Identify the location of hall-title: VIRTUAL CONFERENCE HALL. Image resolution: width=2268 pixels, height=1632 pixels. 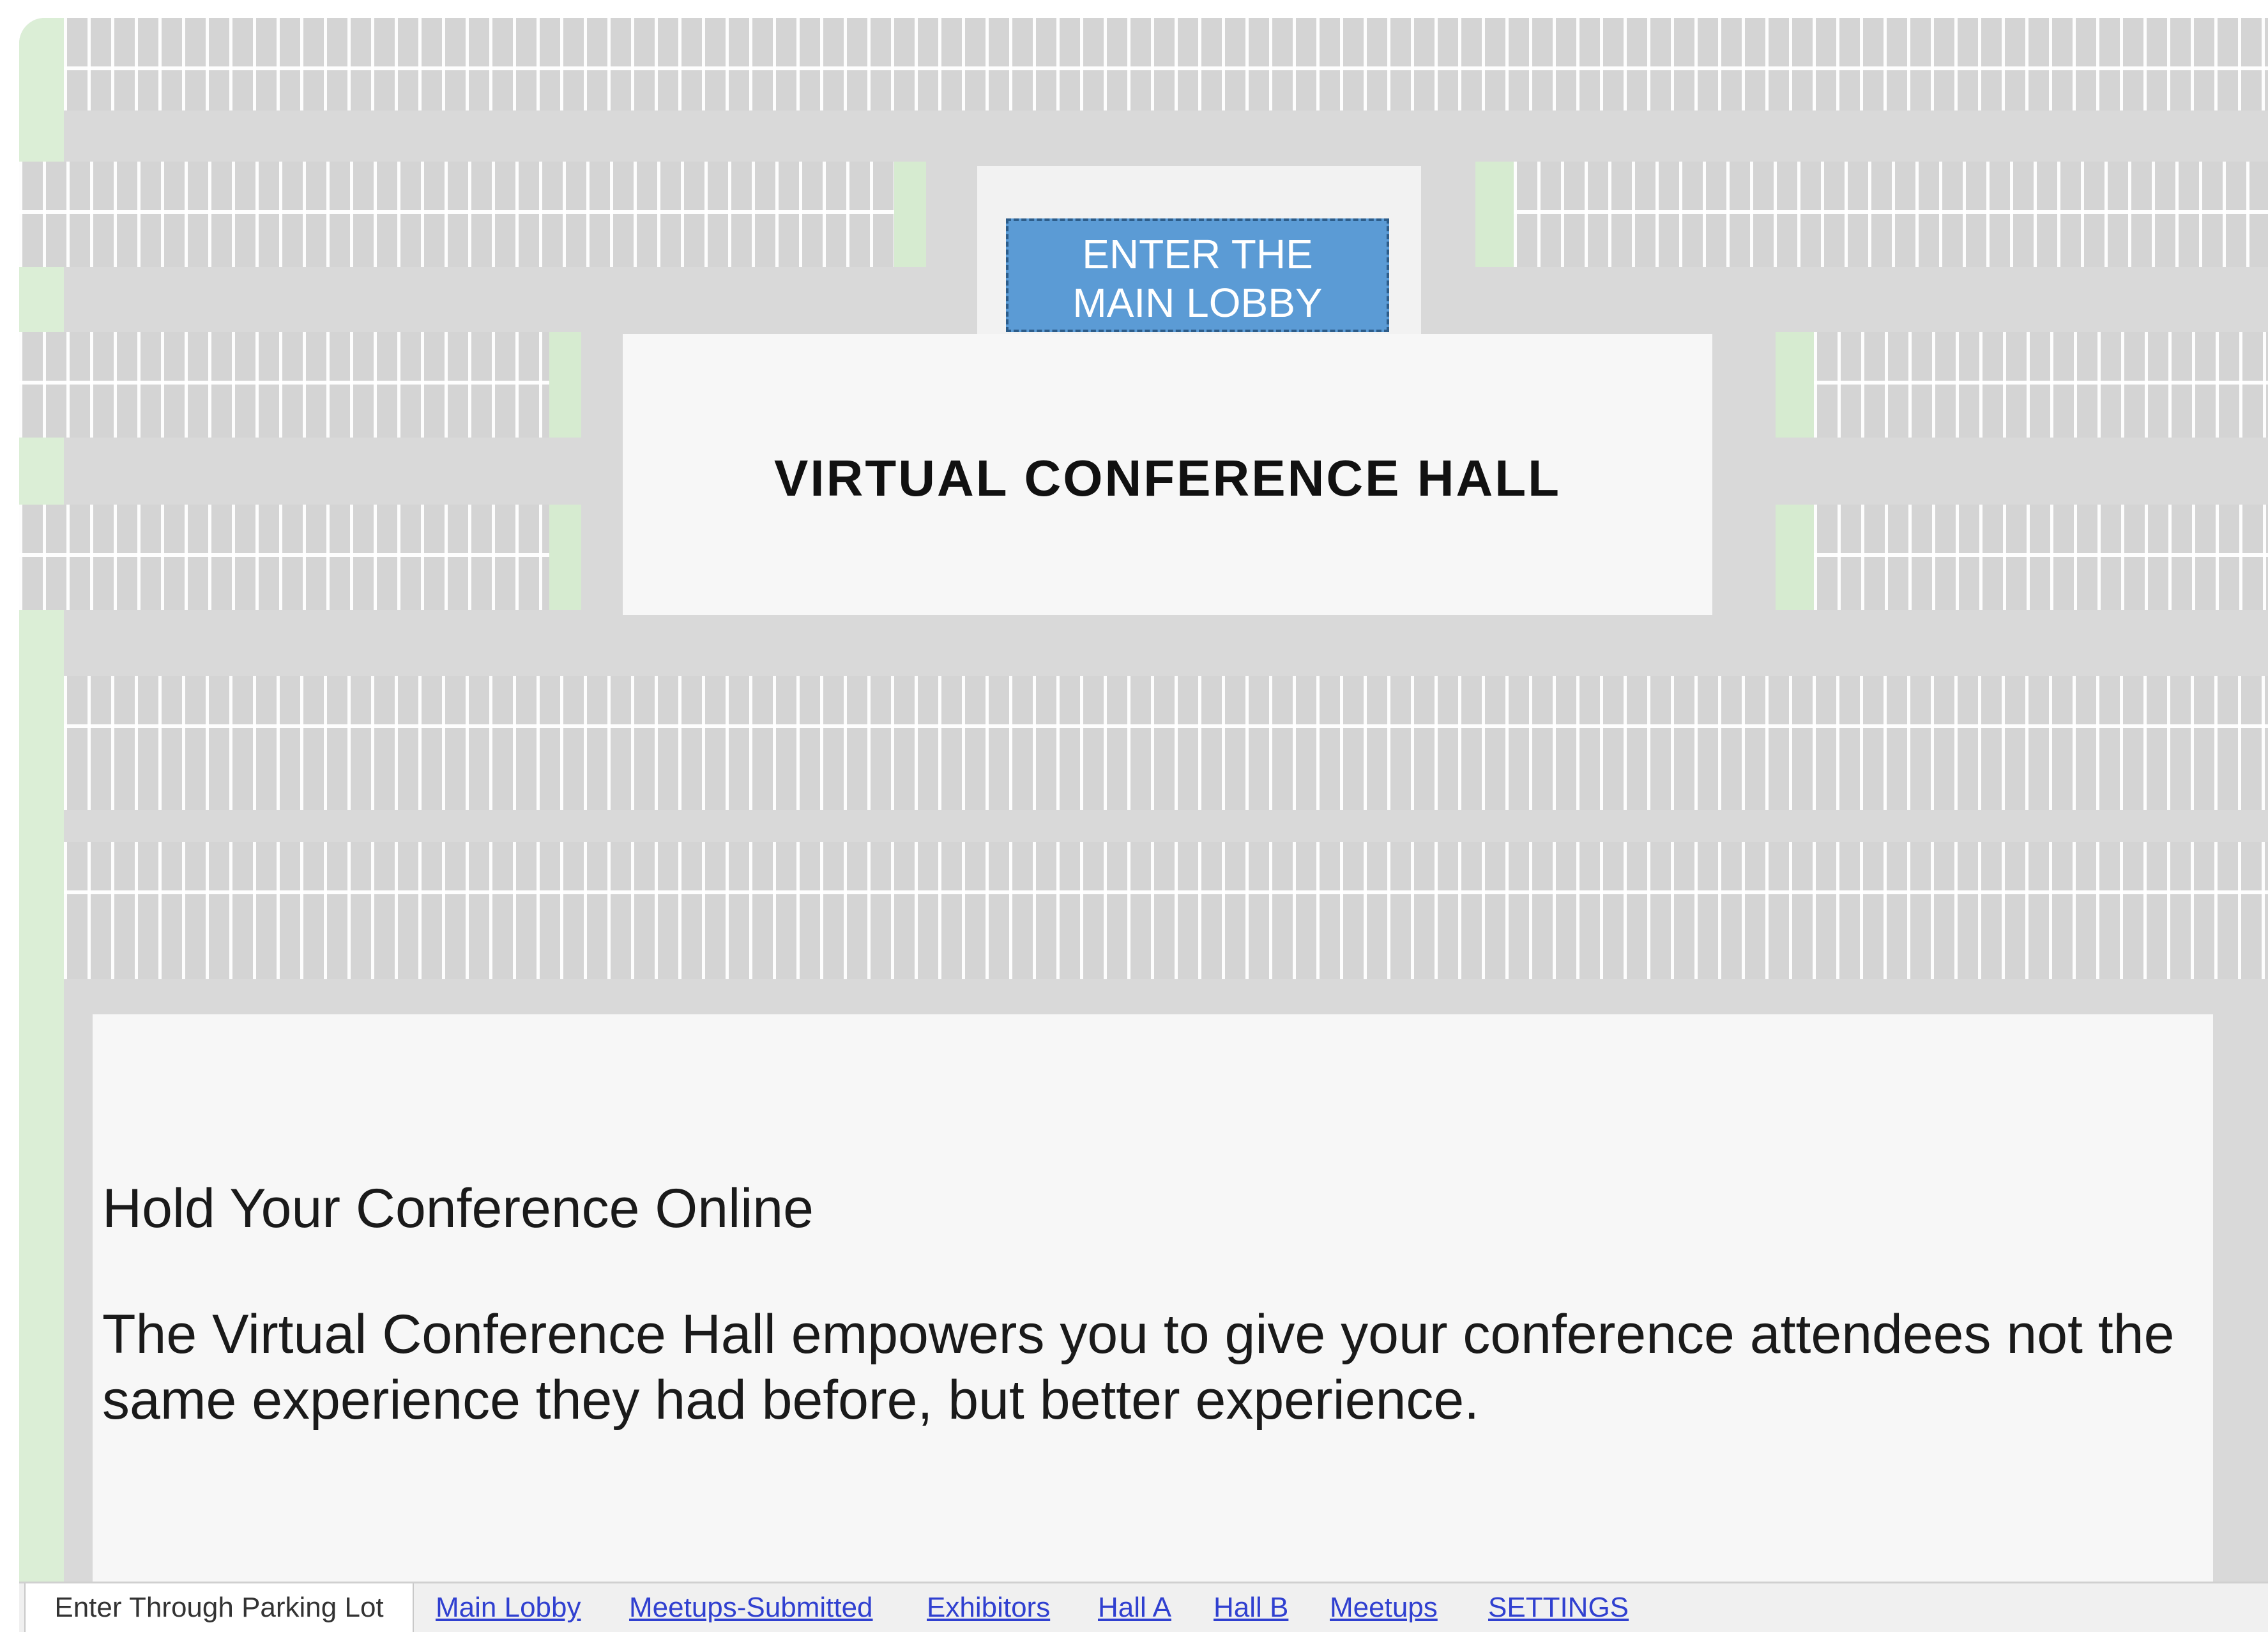
(1167, 479).